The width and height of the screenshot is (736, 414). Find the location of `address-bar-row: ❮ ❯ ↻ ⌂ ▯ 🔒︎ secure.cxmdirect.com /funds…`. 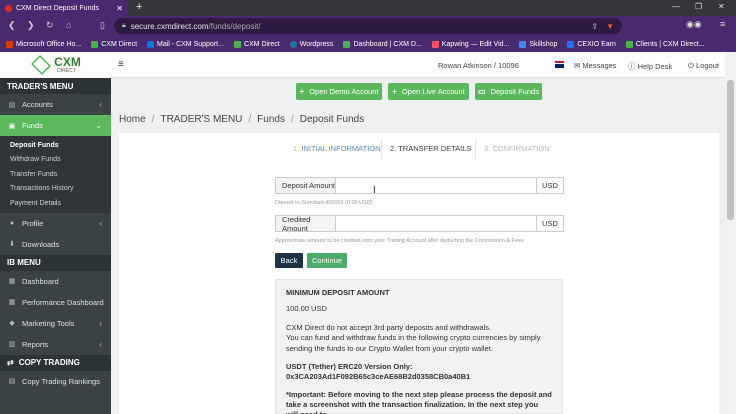

address-bar-row: ❮ ❯ ↻ ⌂ ▯ 🔒︎ secure.cxmdirect.com /funds… is located at coordinates (368, 26).